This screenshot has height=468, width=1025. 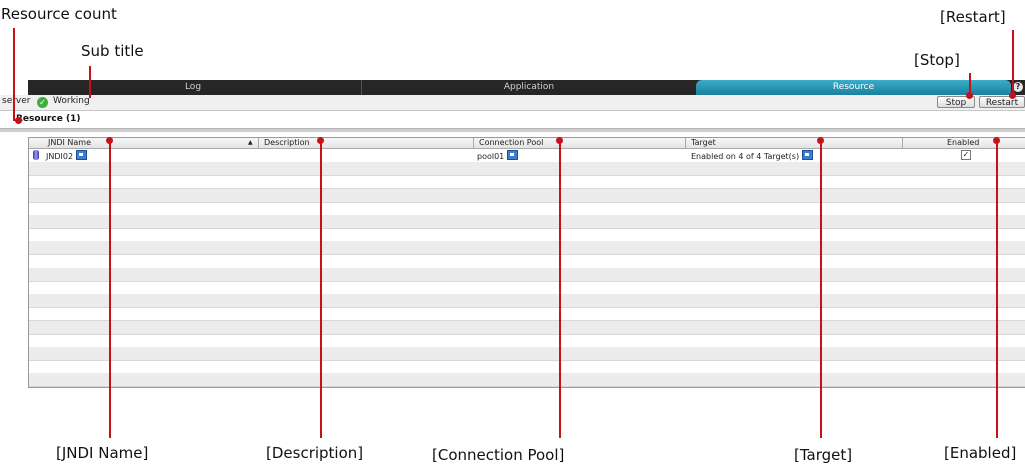 What do you see at coordinates (963, 143) in the screenshot?
I see `column-header-enabled: Enabled` at bounding box center [963, 143].